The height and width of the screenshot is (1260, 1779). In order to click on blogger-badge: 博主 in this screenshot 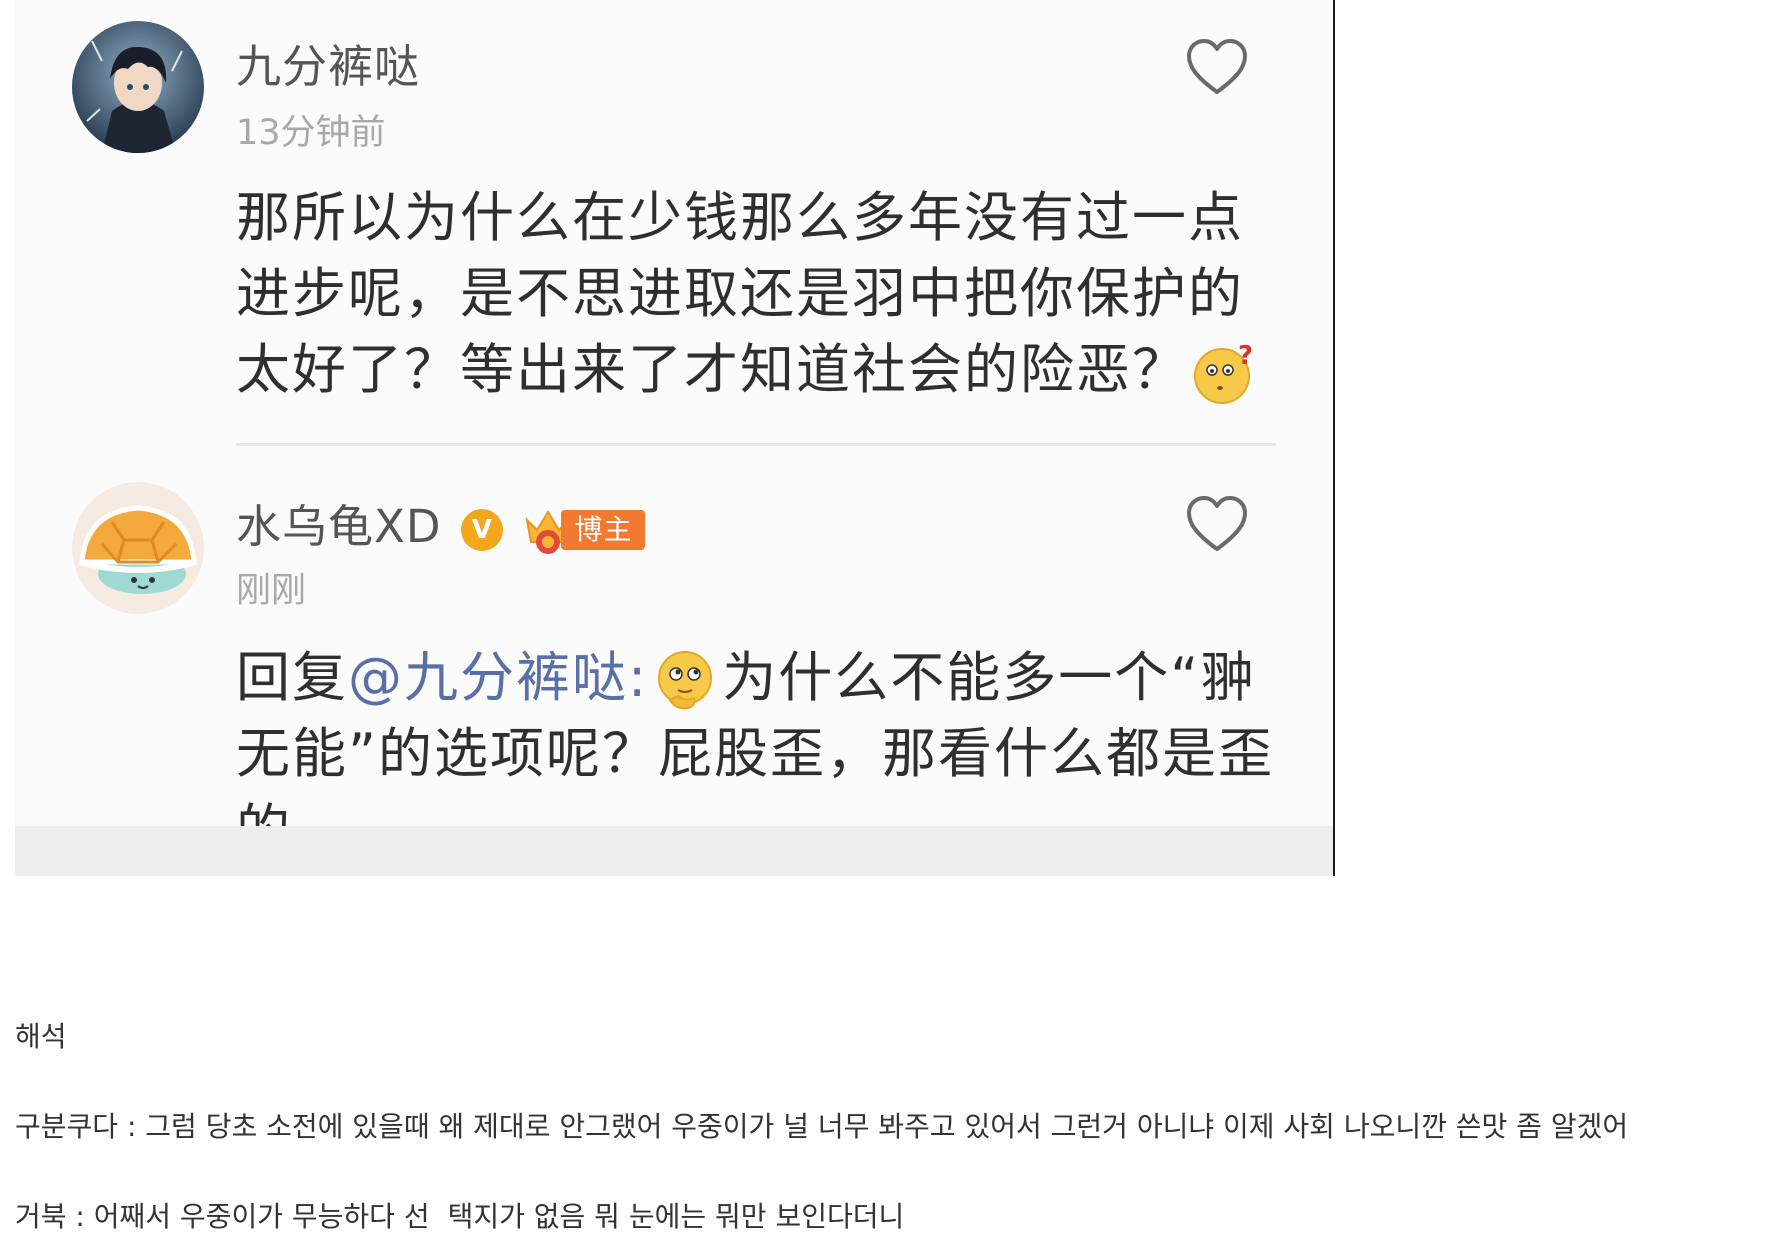, I will do `click(585, 531)`.